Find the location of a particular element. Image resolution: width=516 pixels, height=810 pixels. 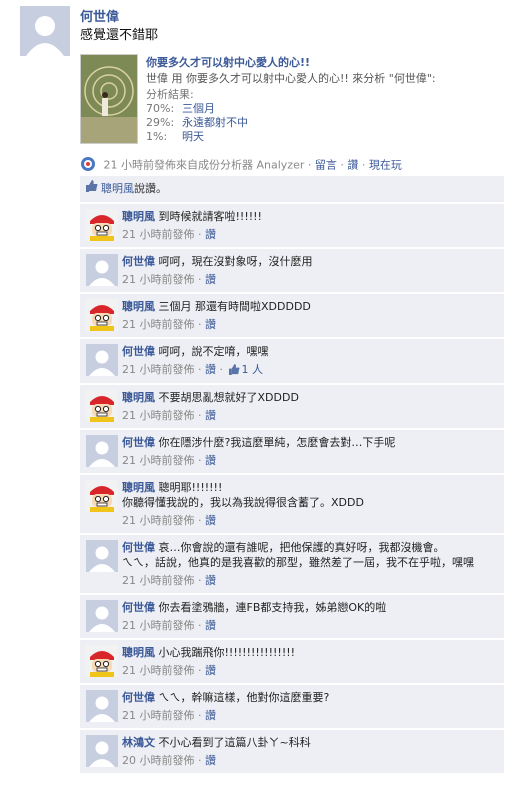

post-meta: 21 小時前發佈來自成份分析器 Analyzer · 留言 · 讚 · 現在玩 is located at coordinates (241, 165).